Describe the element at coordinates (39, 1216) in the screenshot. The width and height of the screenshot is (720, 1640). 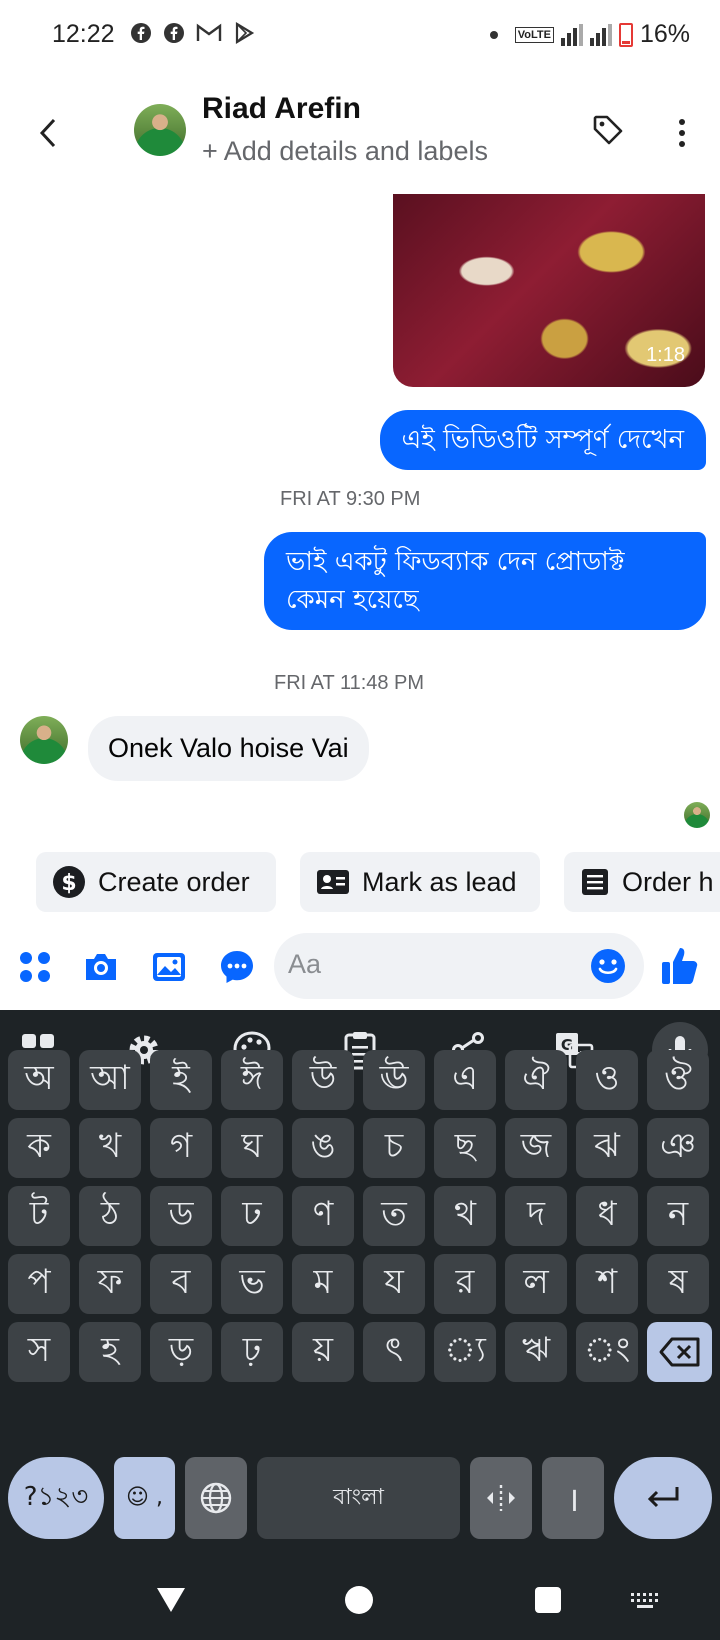
I see `keyboard-key: ট` at that location.